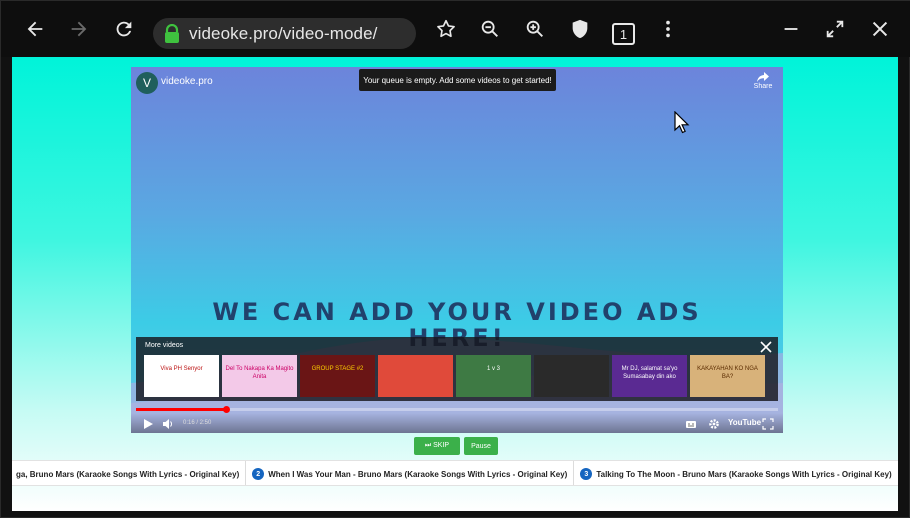 This screenshot has height=518, width=910. Describe the element at coordinates (744, 422) in the screenshot. I see `youtube-logo: YouTube` at that location.